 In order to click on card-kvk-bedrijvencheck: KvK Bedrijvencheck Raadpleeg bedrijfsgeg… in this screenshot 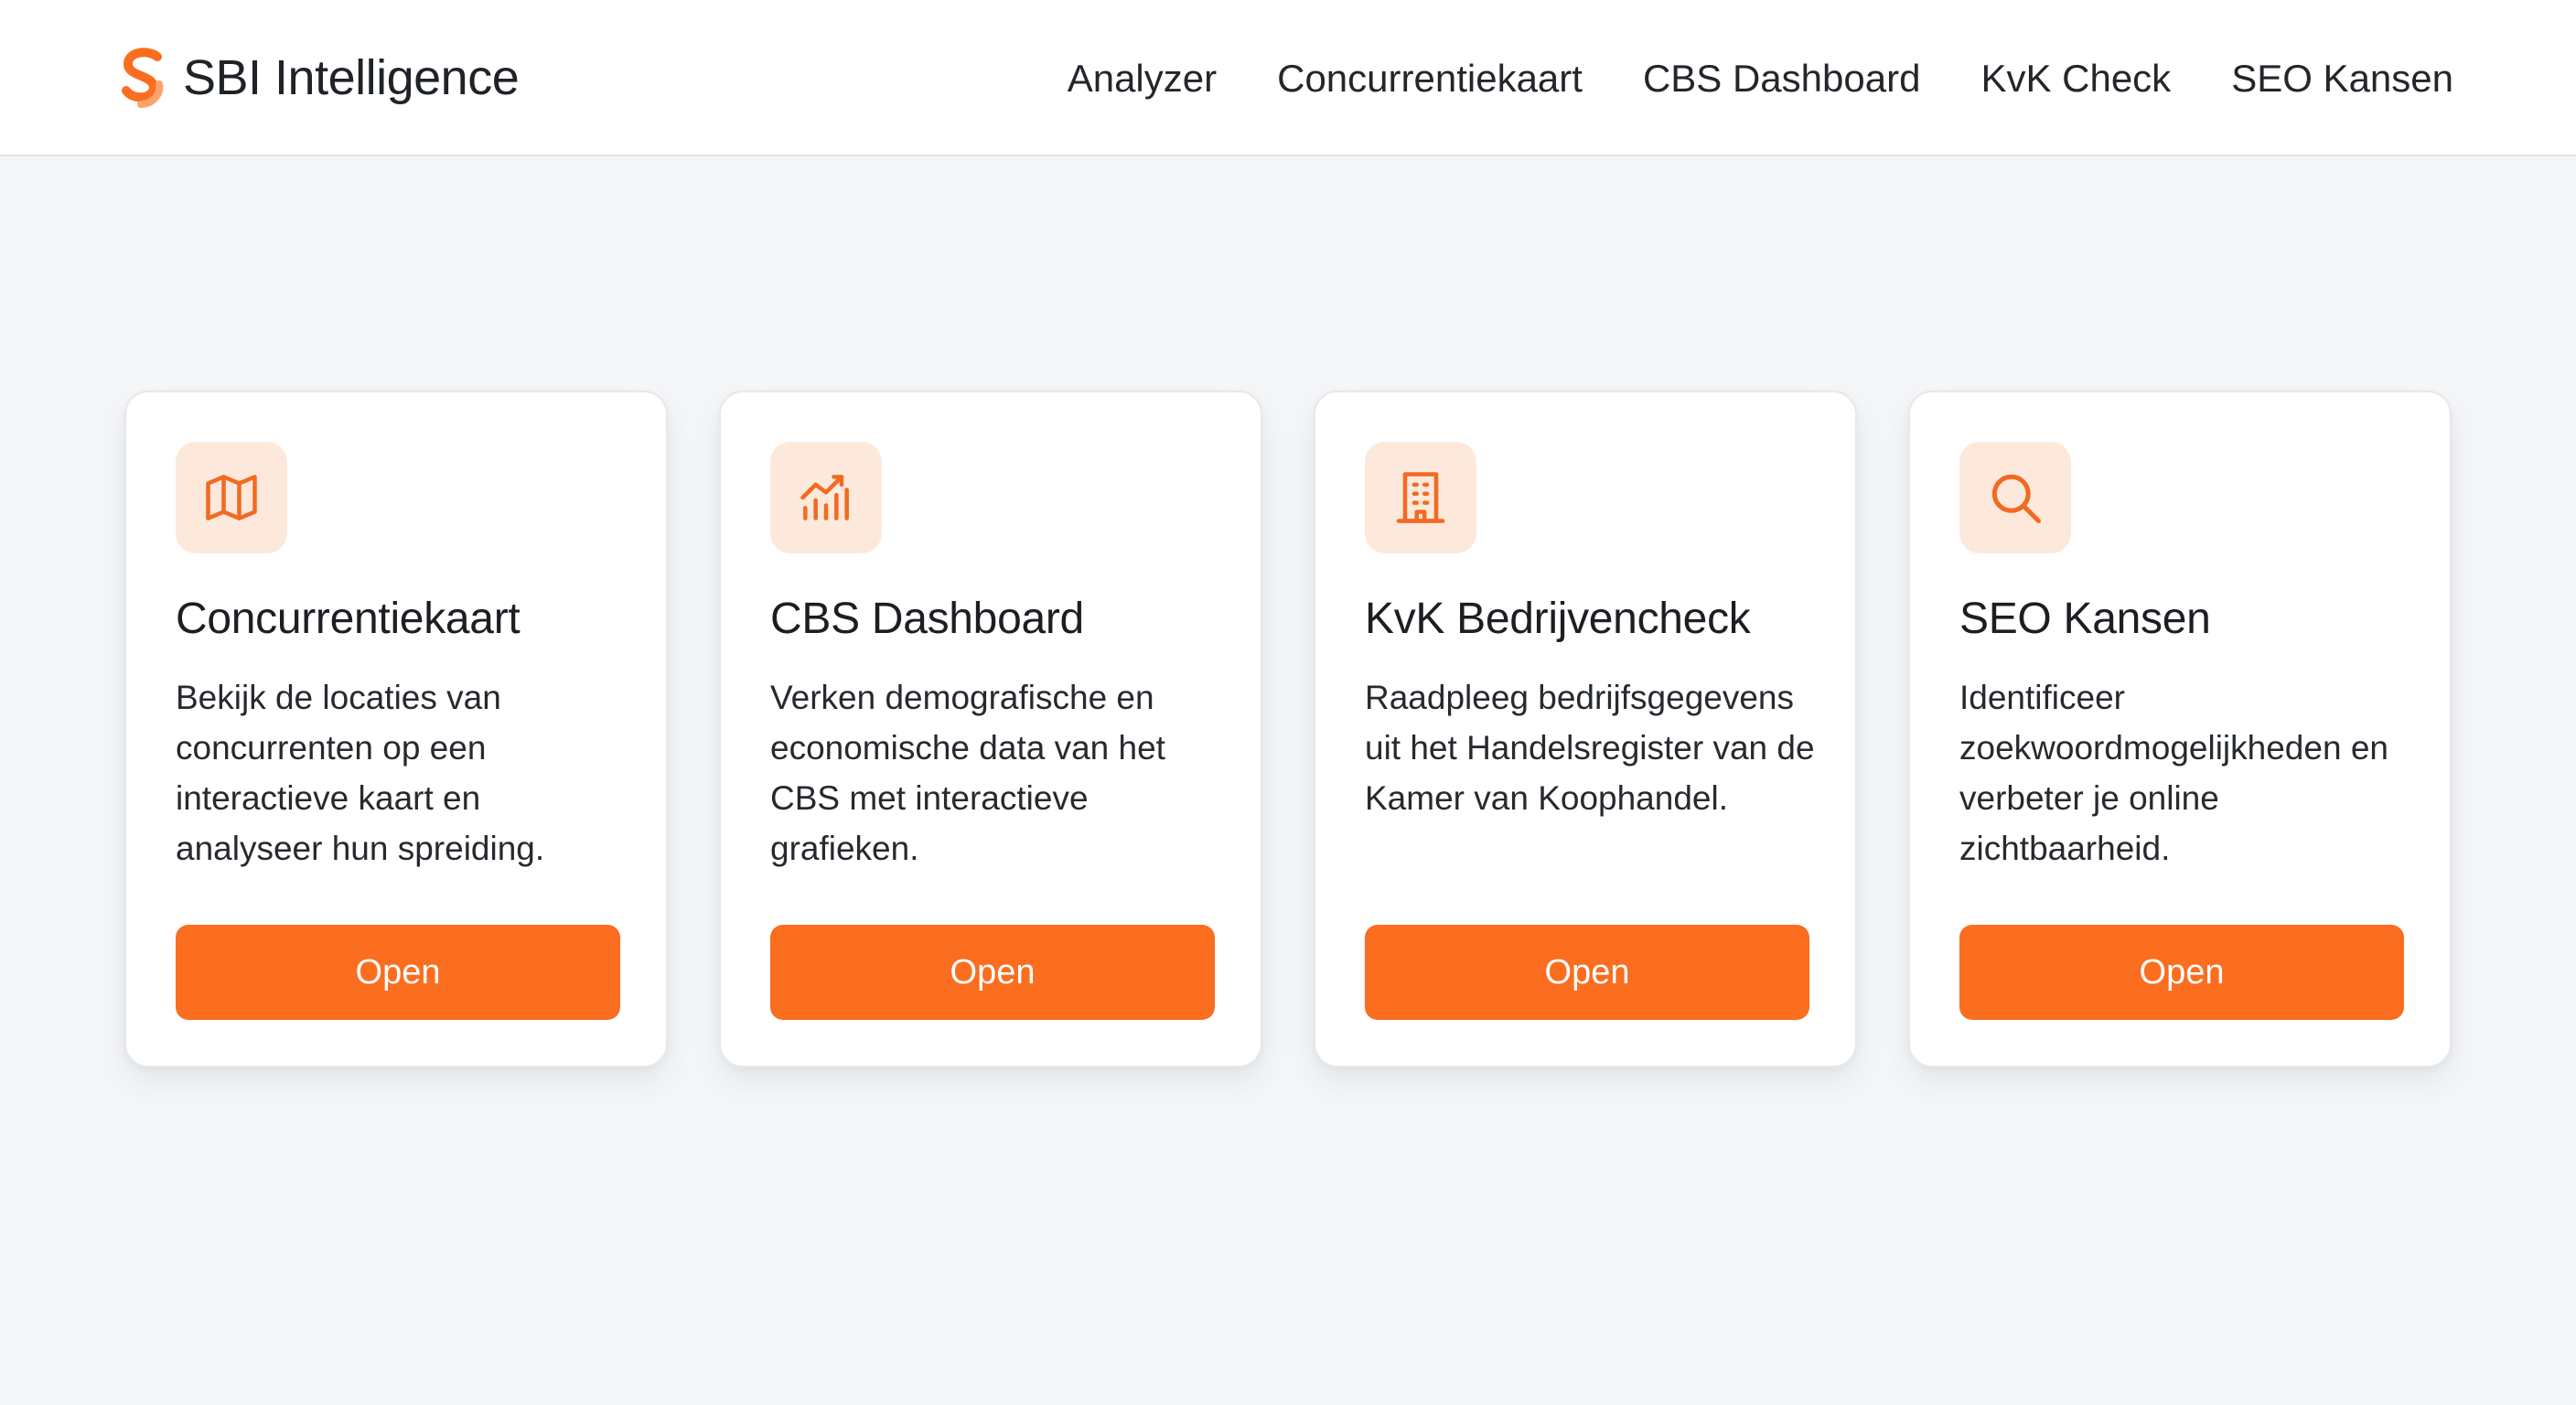, I will do `click(1586, 729)`.